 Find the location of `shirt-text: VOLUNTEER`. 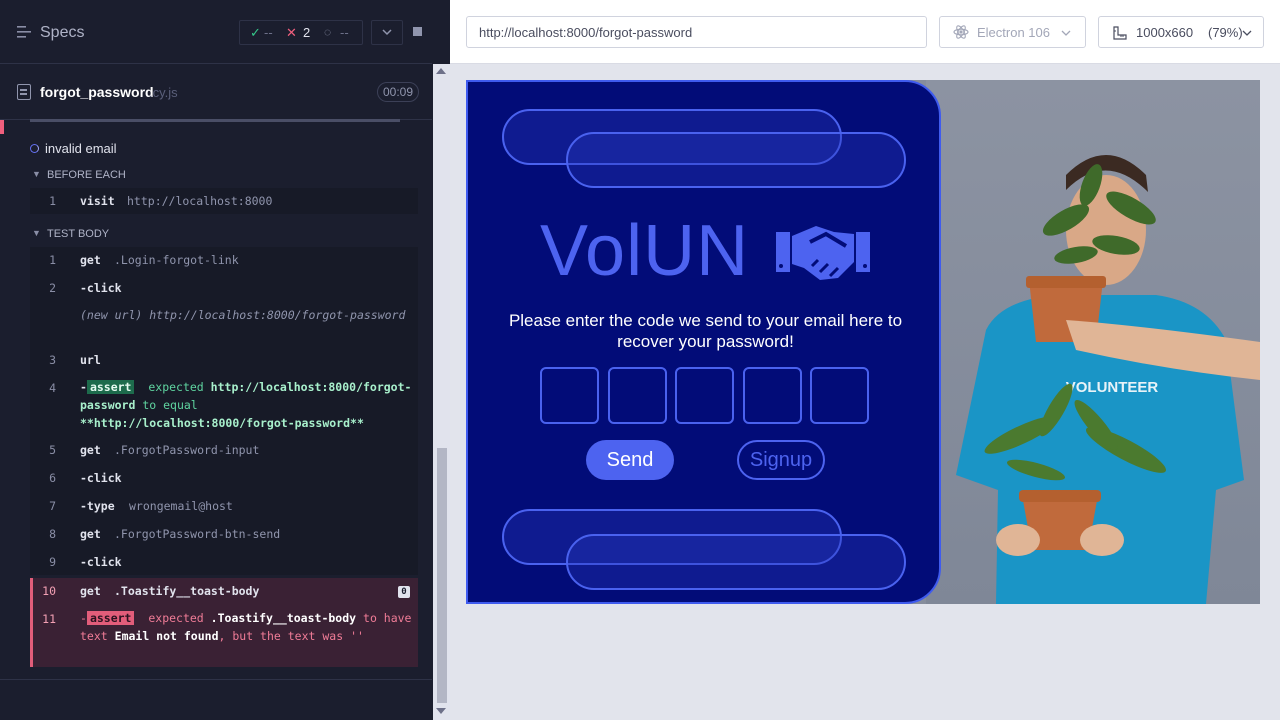

shirt-text: VOLUNTEER is located at coordinates (1112, 387).